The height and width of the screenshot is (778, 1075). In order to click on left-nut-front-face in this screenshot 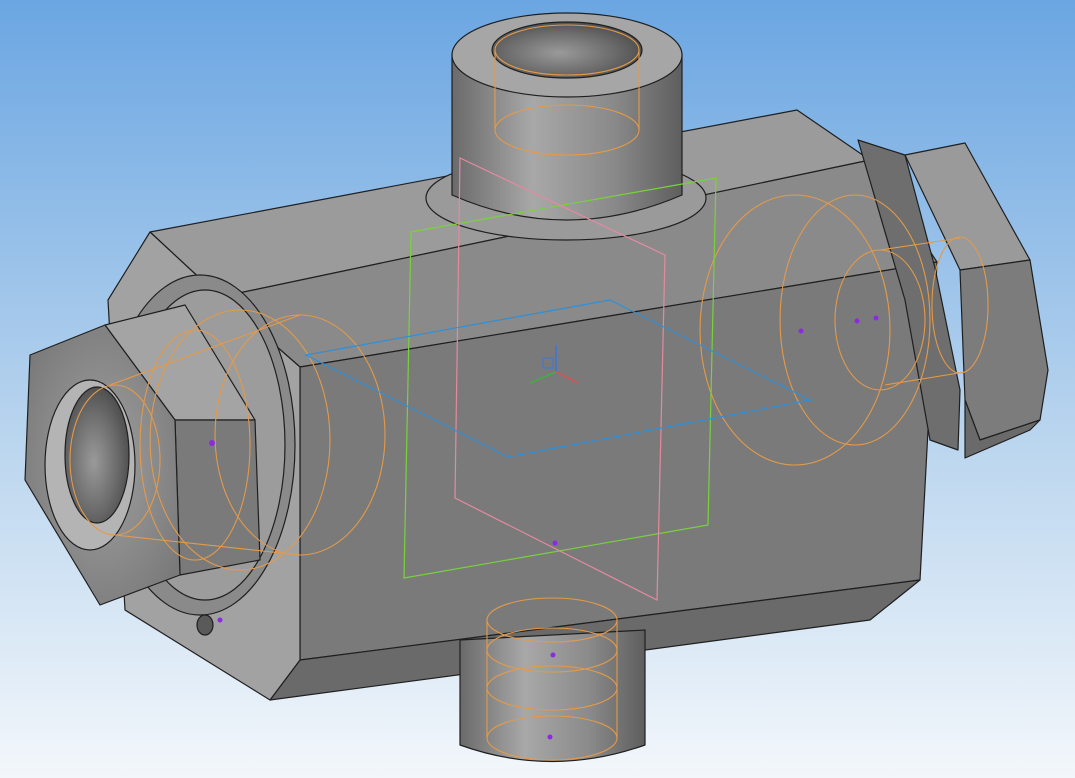, I will do `click(217, 497)`.